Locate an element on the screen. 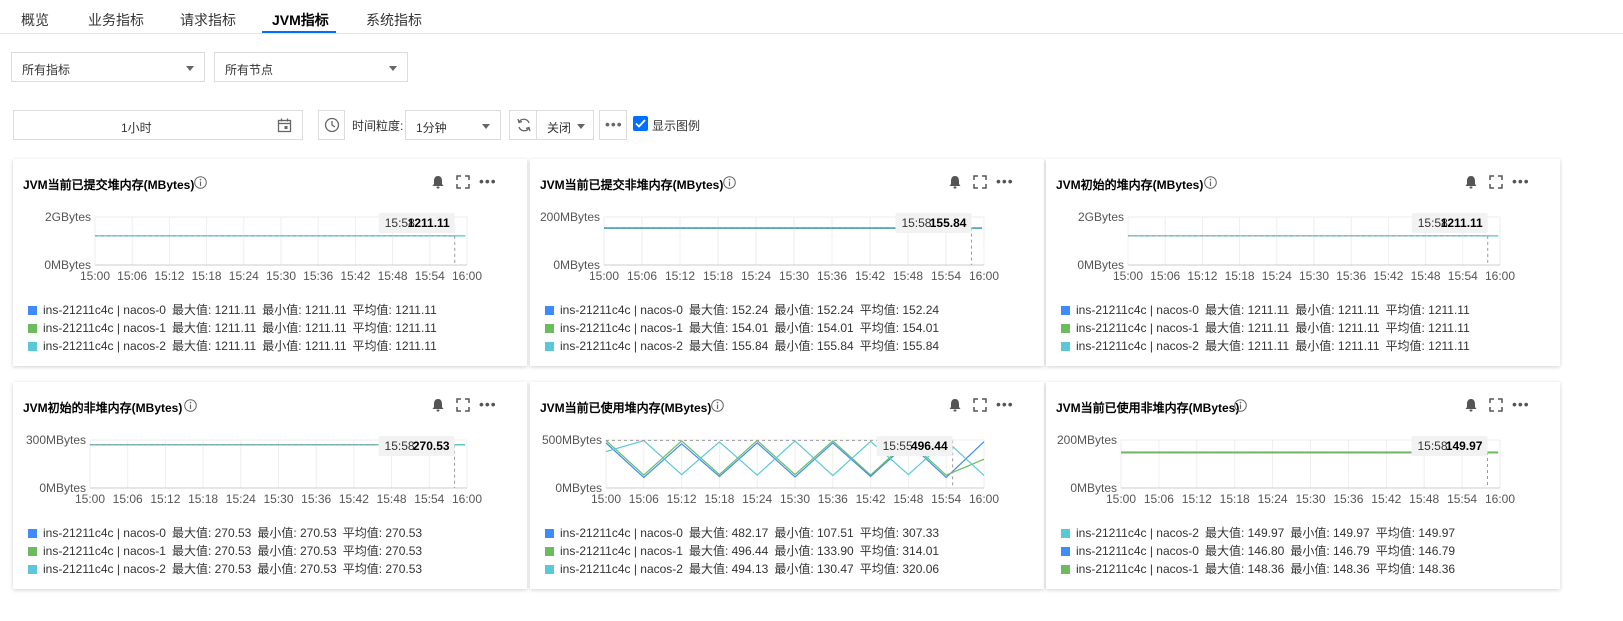 This screenshot has height=621, width=1623. tooltip-value: 270.53 is located at coordinates (431, 446).